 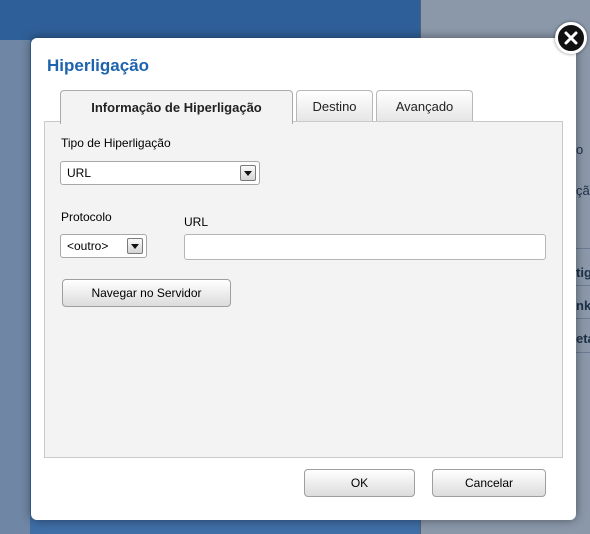 What do you see at coordinates (196, 222) in the screenshot?
I see `url-label: URL` at bounding box center [196, 222].